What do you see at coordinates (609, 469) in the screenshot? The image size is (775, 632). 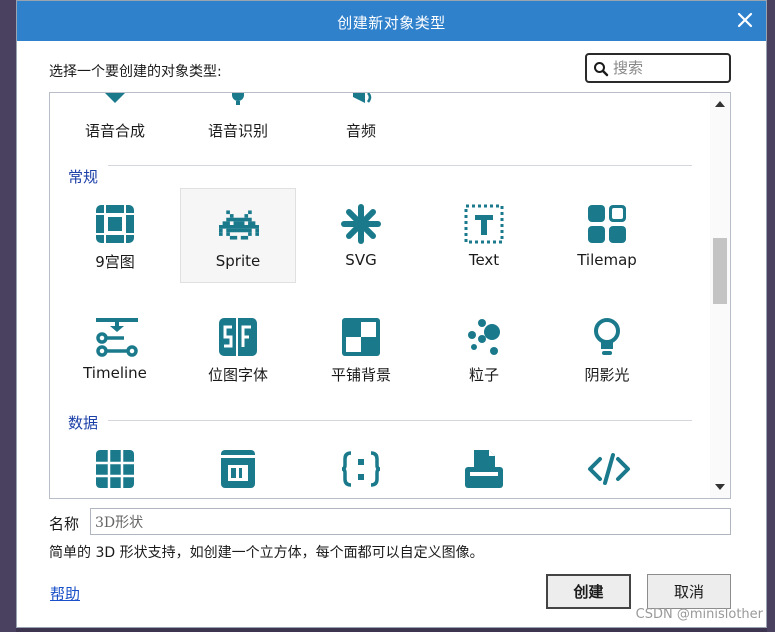 I see `xml-icon` at bounding box center [609, 469].